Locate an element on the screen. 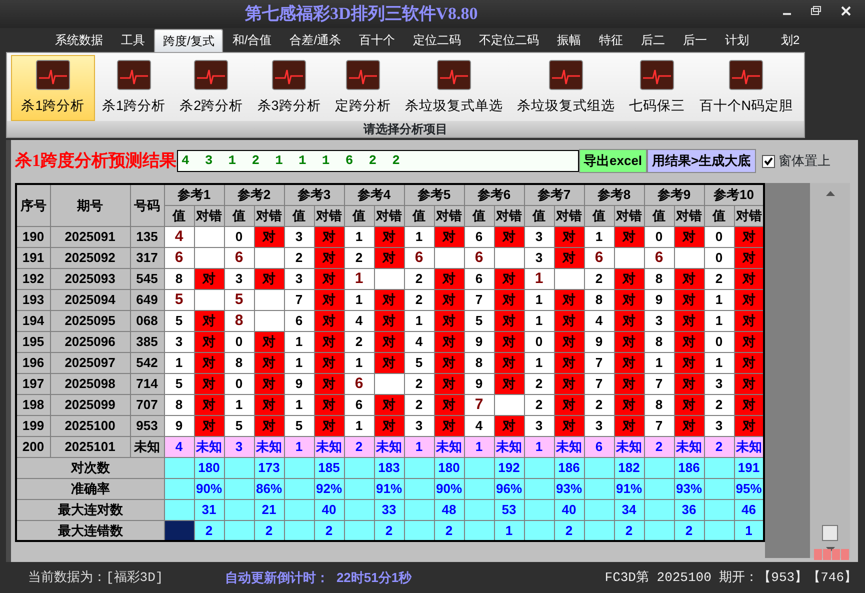 This screenshot has width=865, height=593. generate-button: 用结果>生成大底 is located at coordinates (701, 161).